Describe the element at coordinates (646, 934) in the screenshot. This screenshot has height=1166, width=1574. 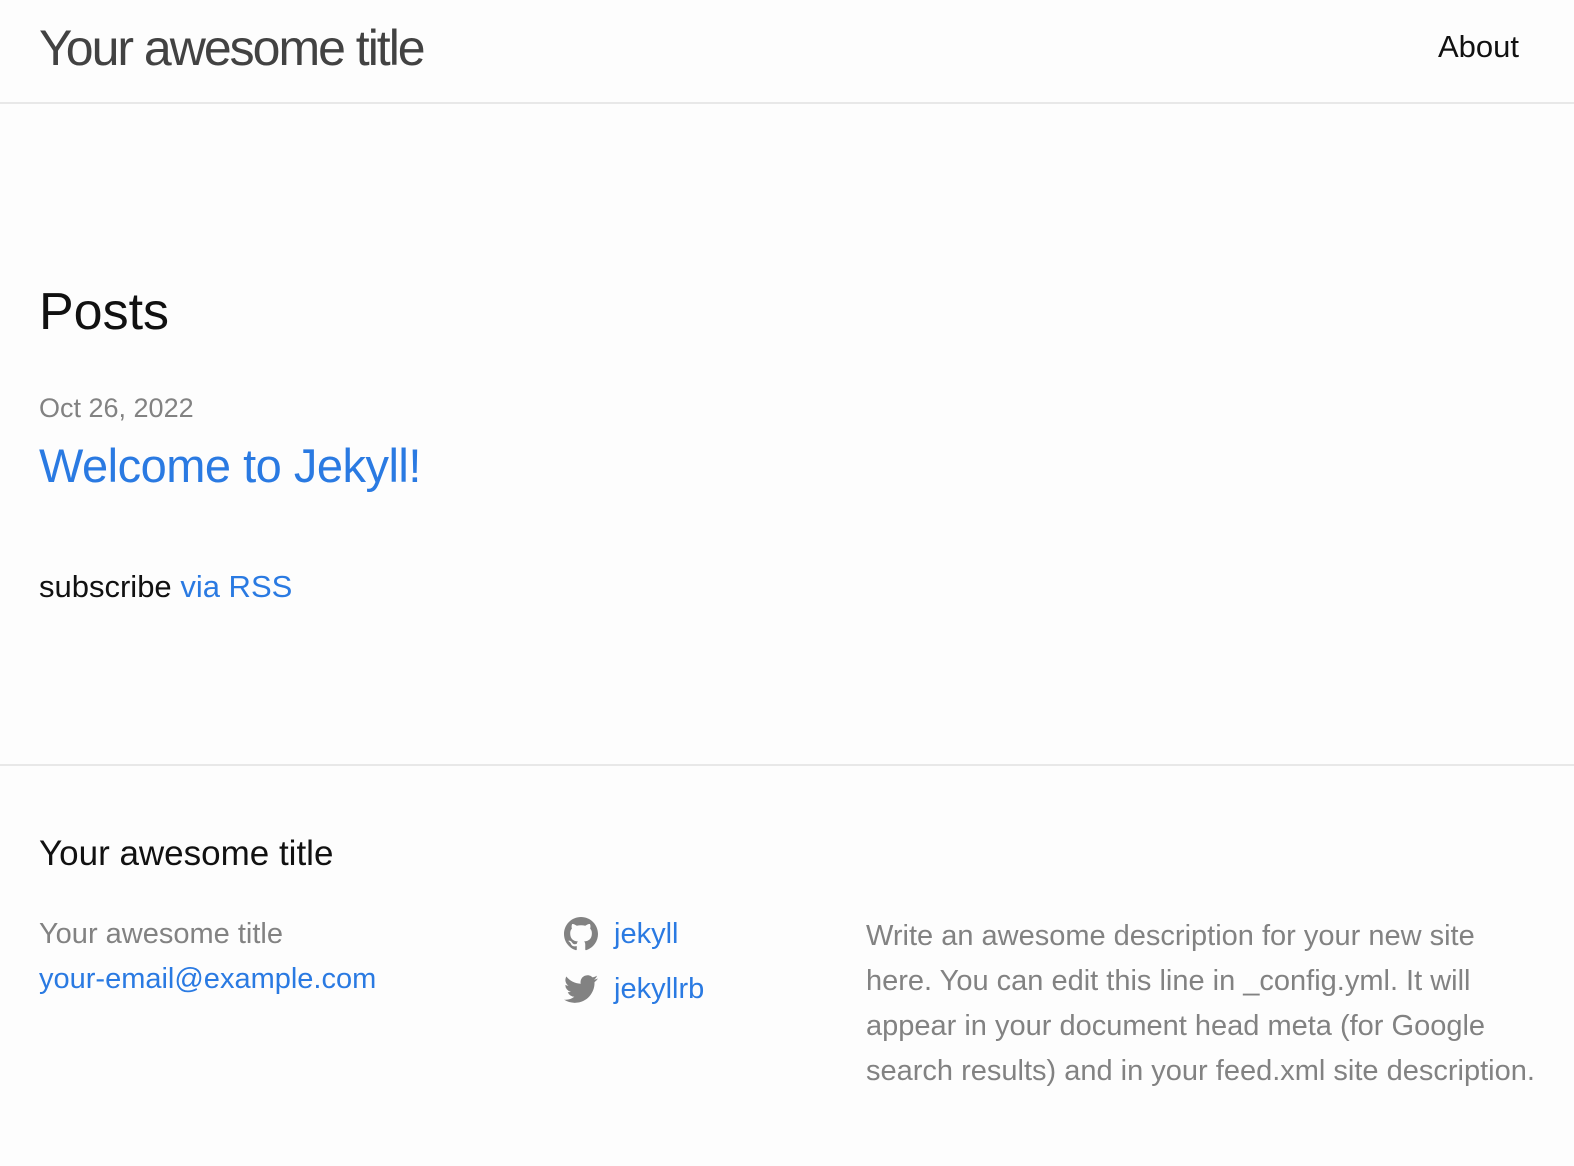
I see `github-username: jekyll` at that location.